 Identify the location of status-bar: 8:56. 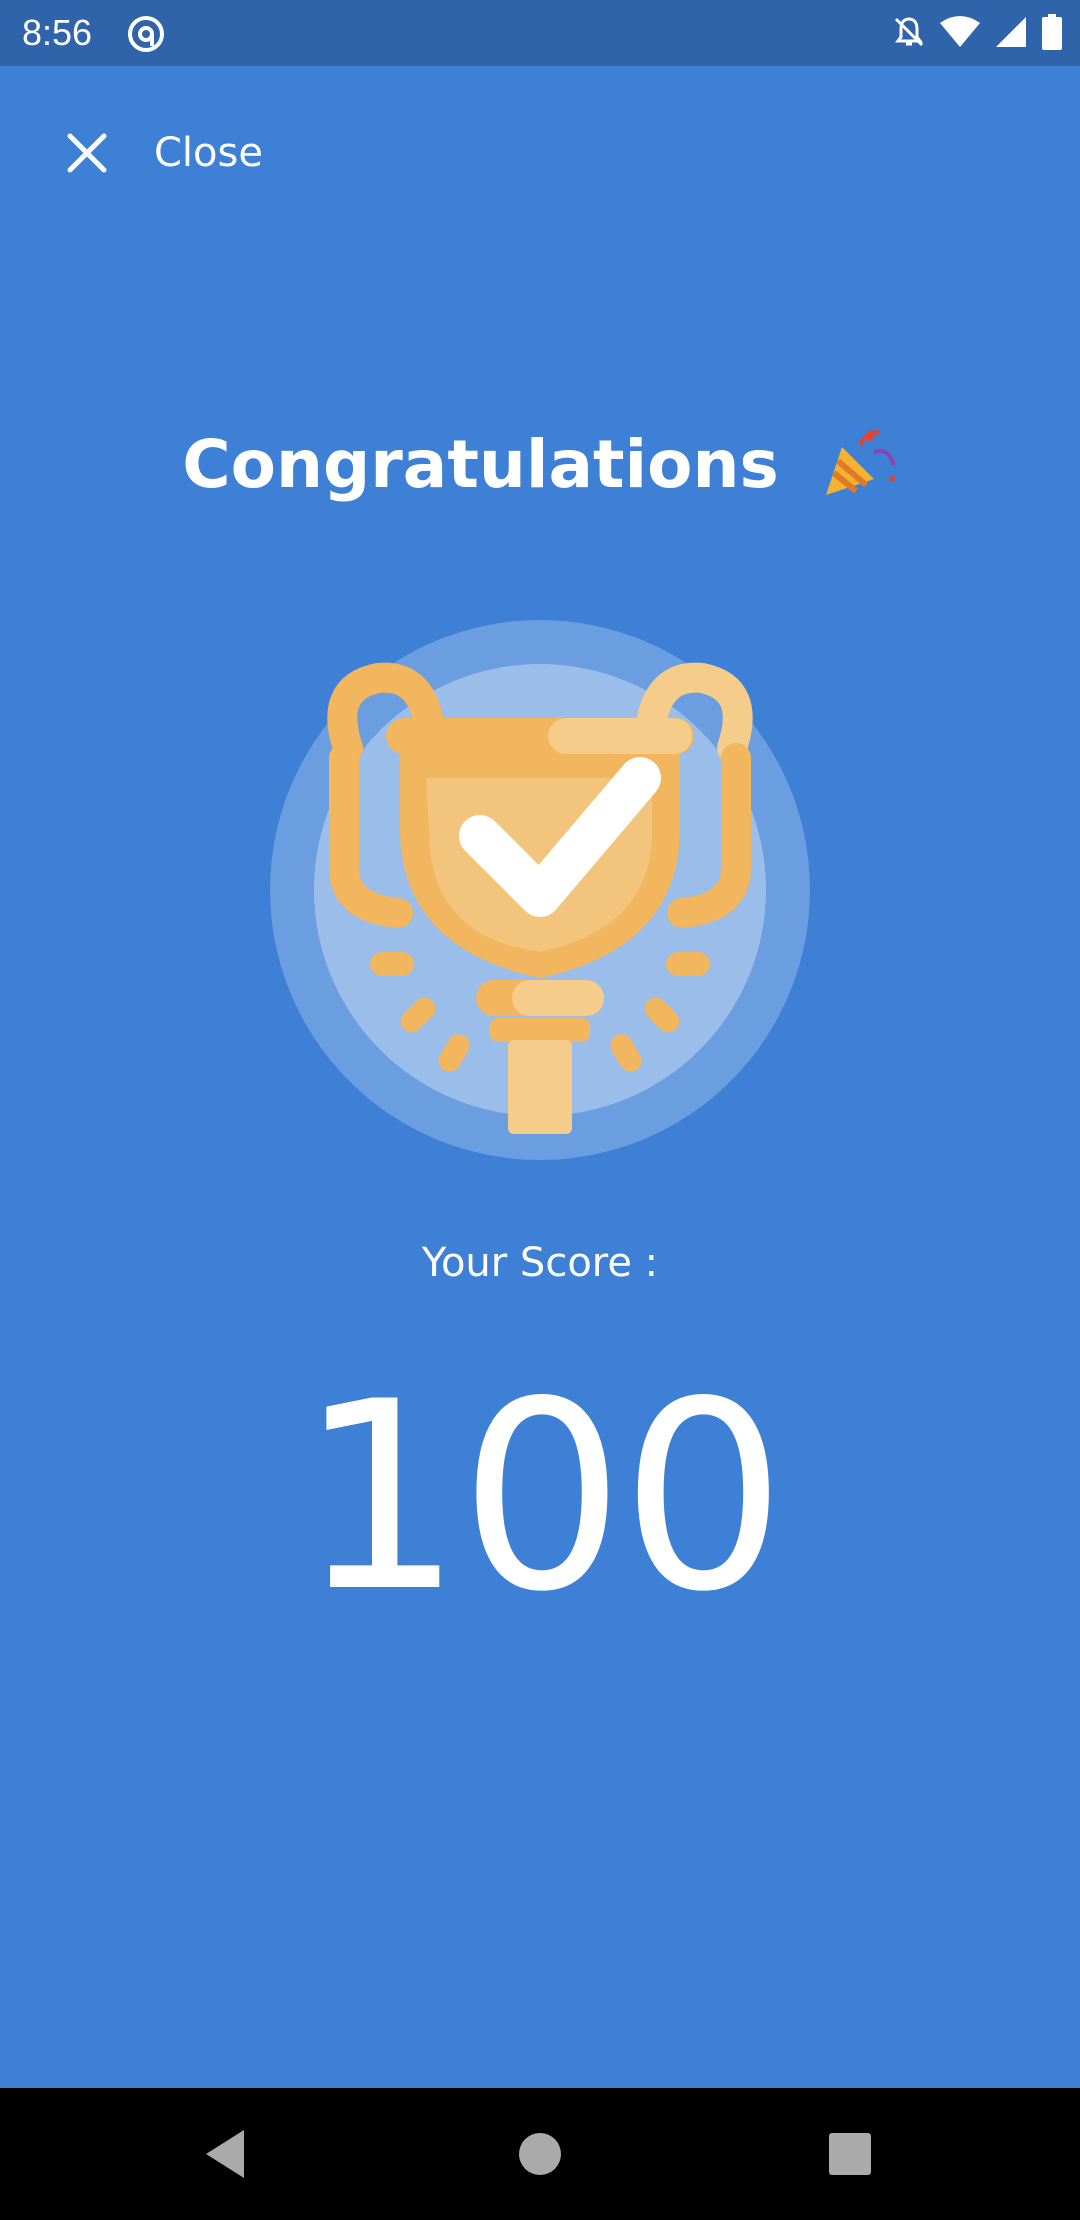
(540, 33).